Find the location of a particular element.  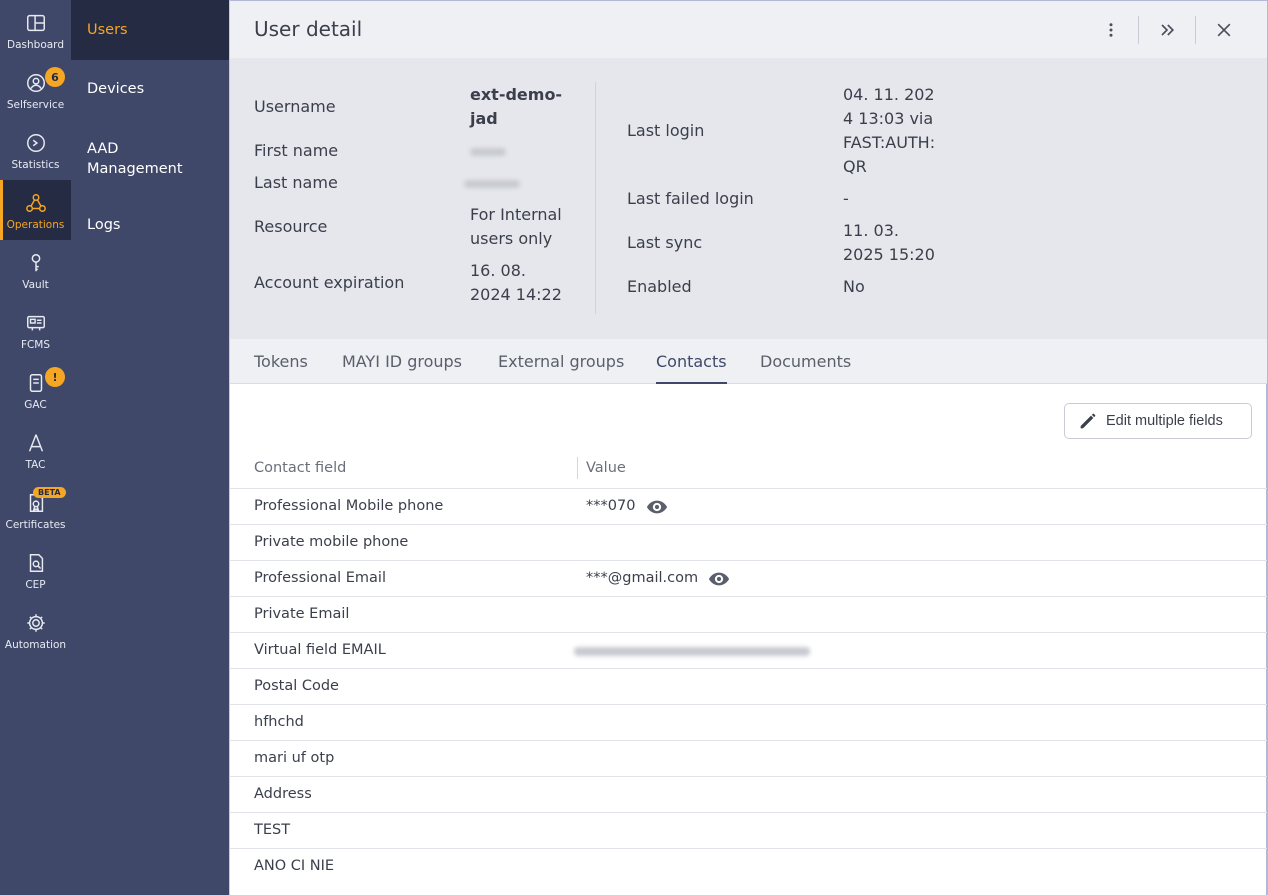

tab-tokens: Tokens is located at coordinates (281, 367).